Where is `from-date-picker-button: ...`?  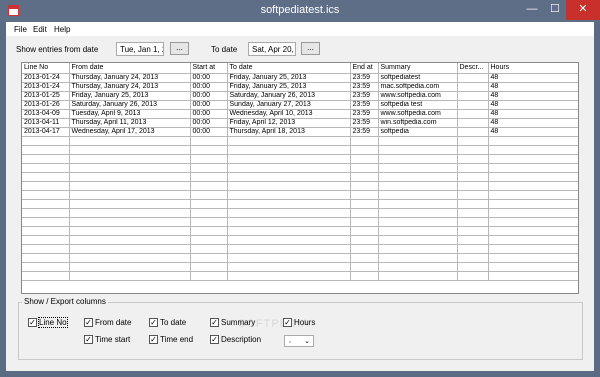 from-date-picker-button: ... is located at coordinates (179, 48).